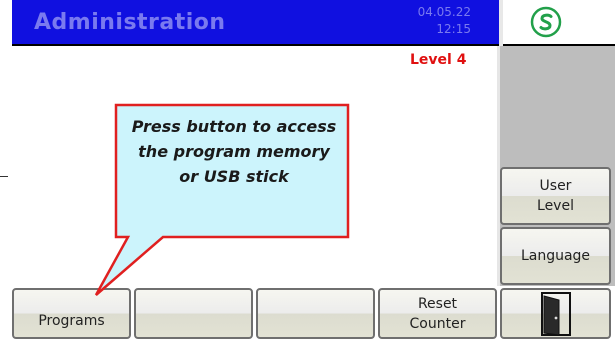 This screenshot has width=615, height=339. I want to click on programs-button: Programs, so click(71, 313).